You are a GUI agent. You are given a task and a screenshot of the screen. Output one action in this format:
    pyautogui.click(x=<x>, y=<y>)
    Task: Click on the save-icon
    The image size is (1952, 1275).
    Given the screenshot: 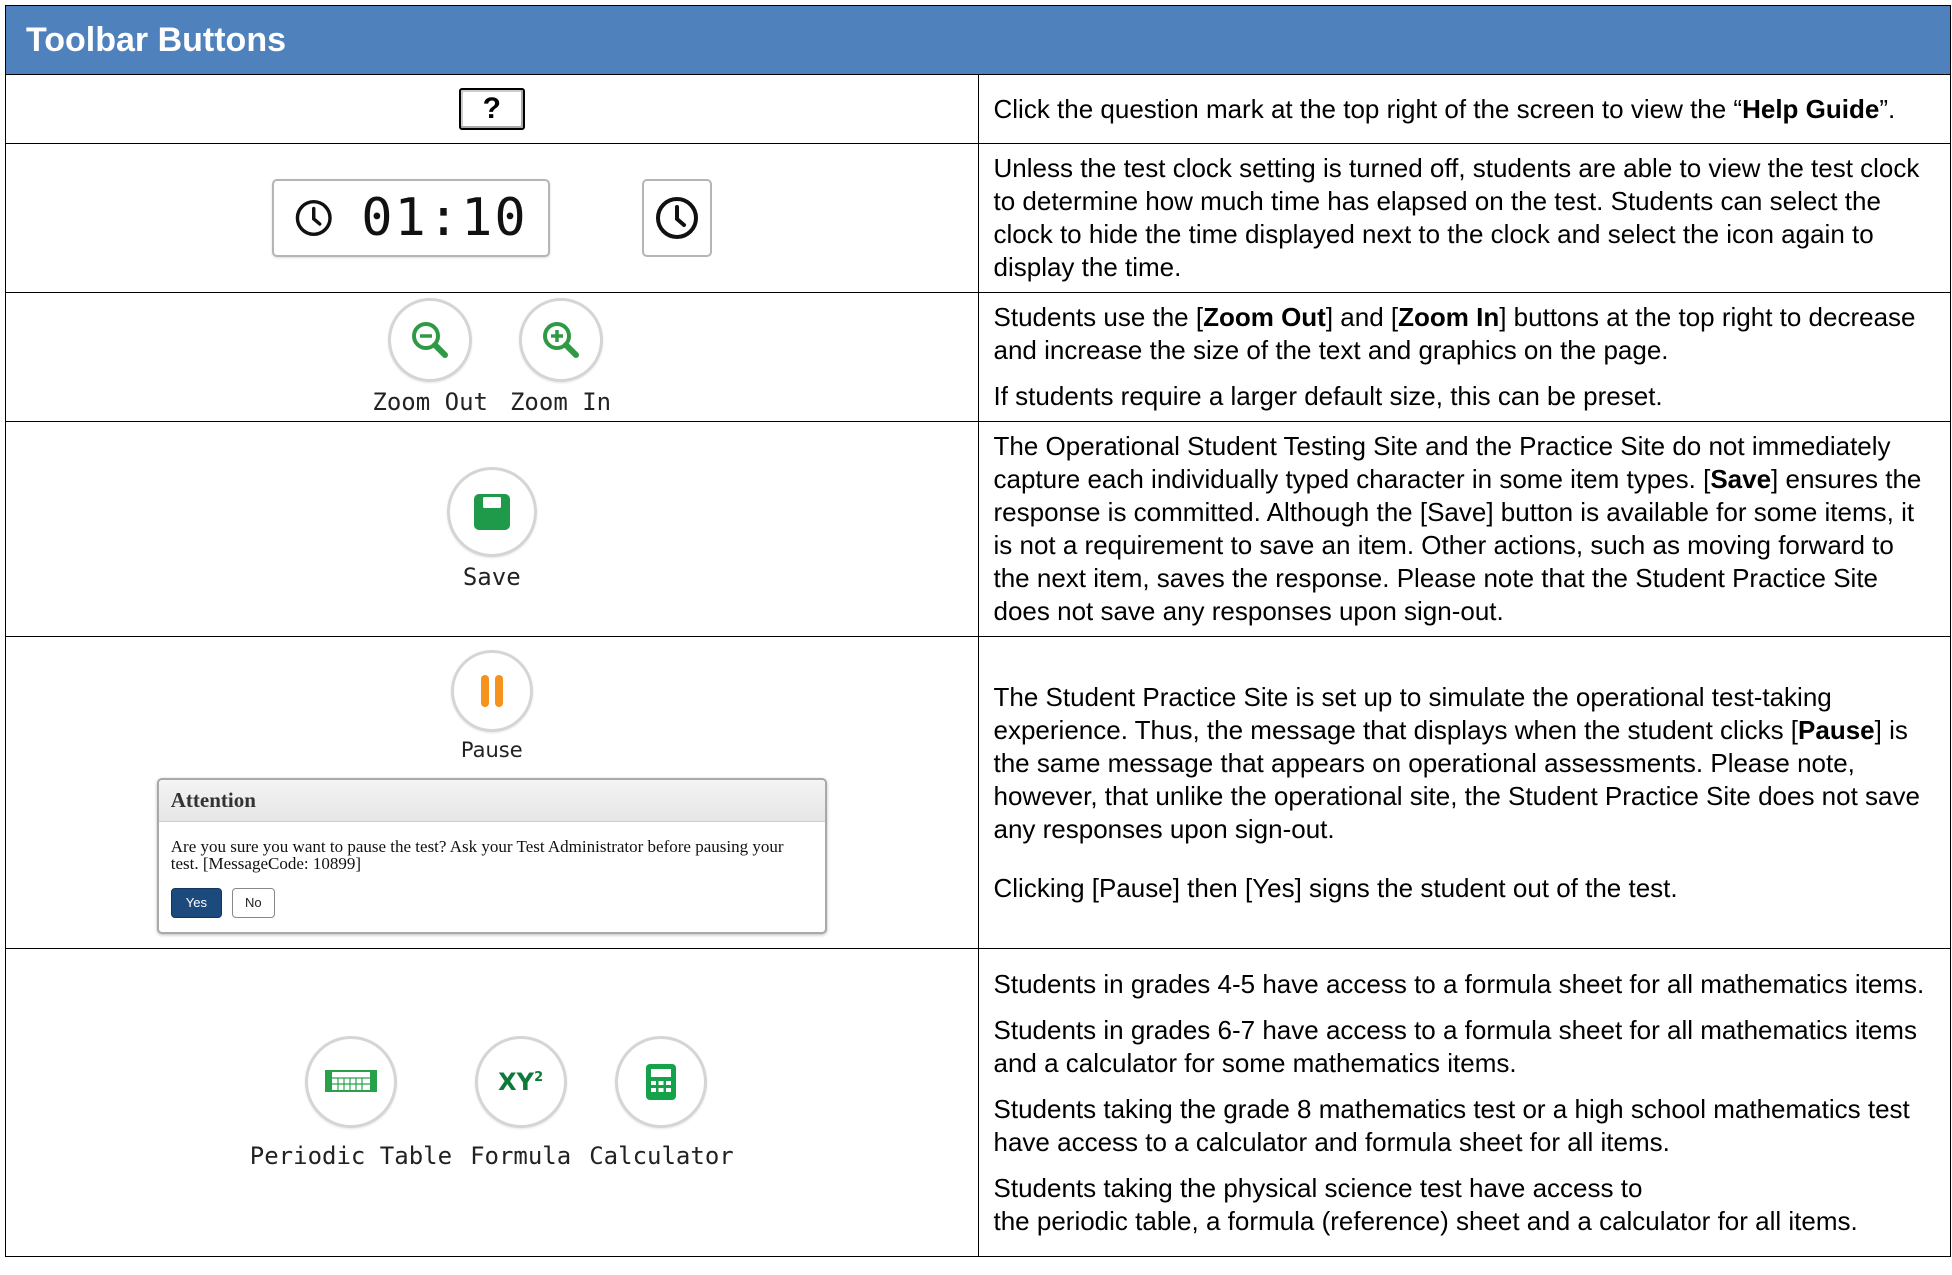 What is the action you would take?
    pyautogui.click(x=491, y=512)
    